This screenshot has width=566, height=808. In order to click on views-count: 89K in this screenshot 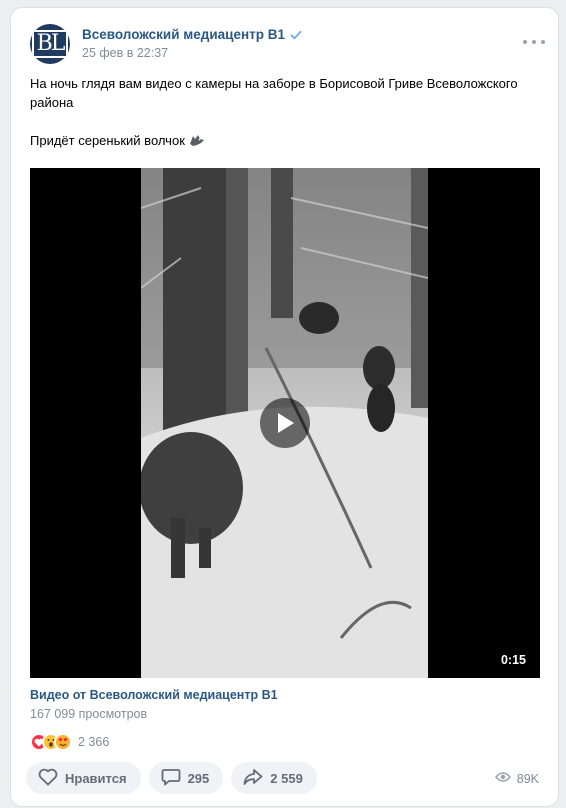, I will do `click(527, 778)`.